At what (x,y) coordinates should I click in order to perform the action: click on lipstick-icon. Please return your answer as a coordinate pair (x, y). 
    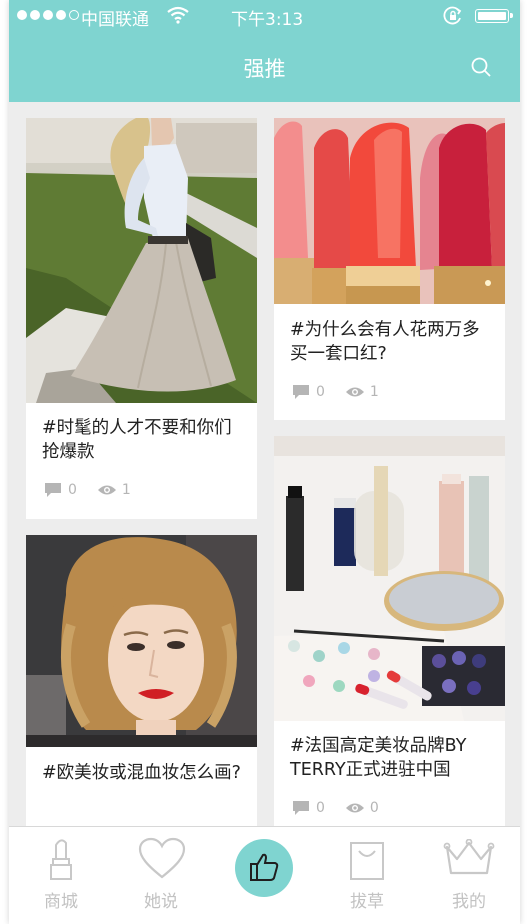
    Looking at the image, I should click on (61, 859).